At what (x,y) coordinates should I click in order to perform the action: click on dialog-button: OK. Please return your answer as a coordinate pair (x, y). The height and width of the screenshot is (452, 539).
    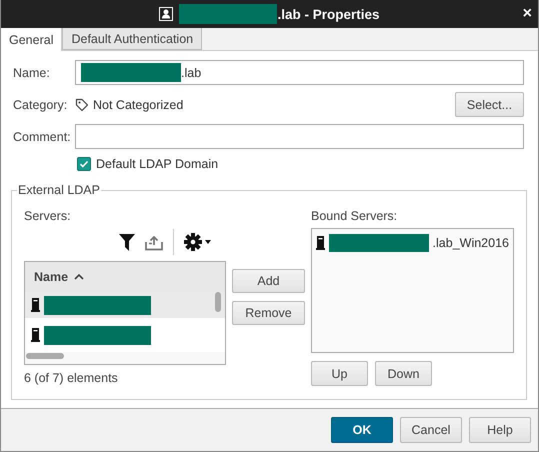
    Looking at the image, I should click on (362, 430).